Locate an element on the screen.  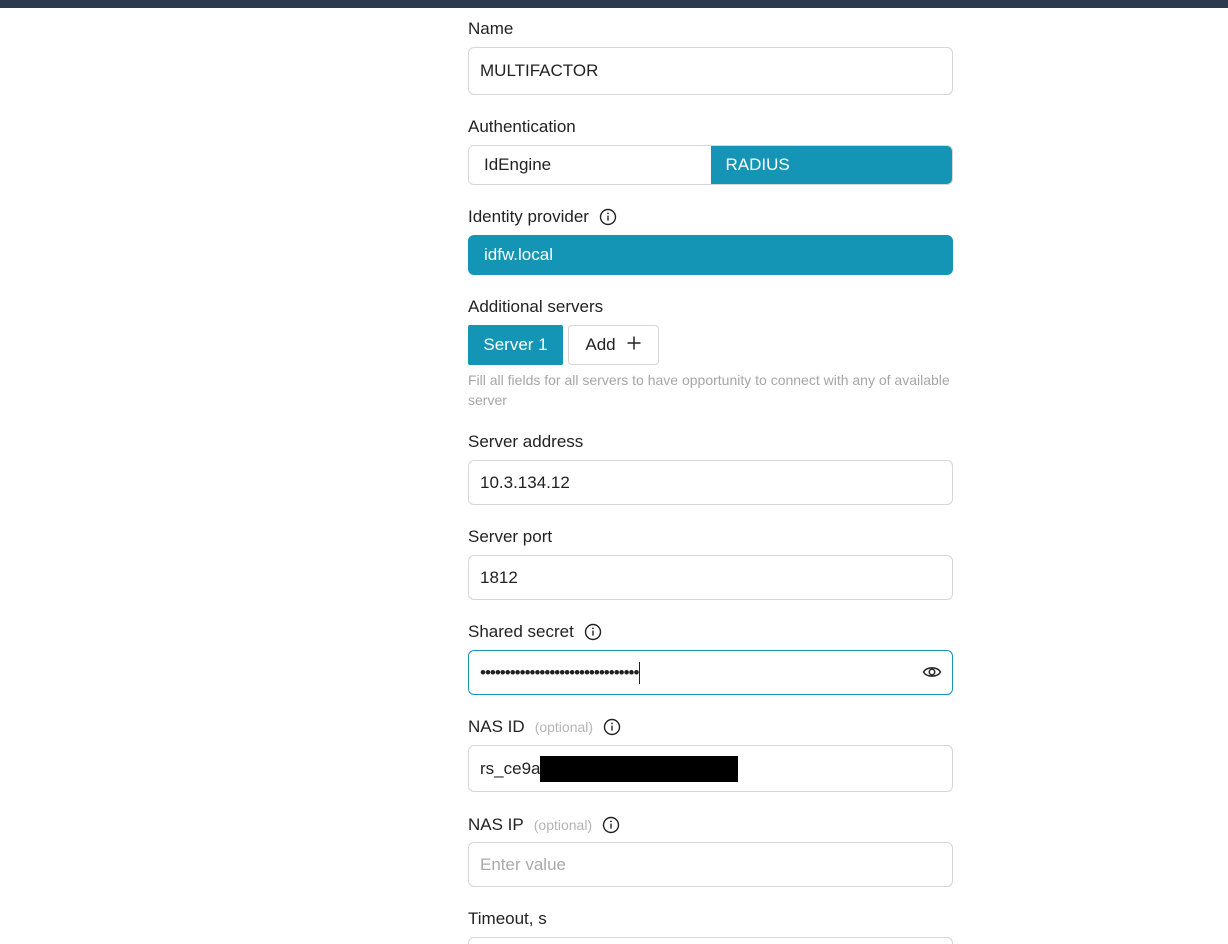
text-caret is located at coordinates (640, 672).